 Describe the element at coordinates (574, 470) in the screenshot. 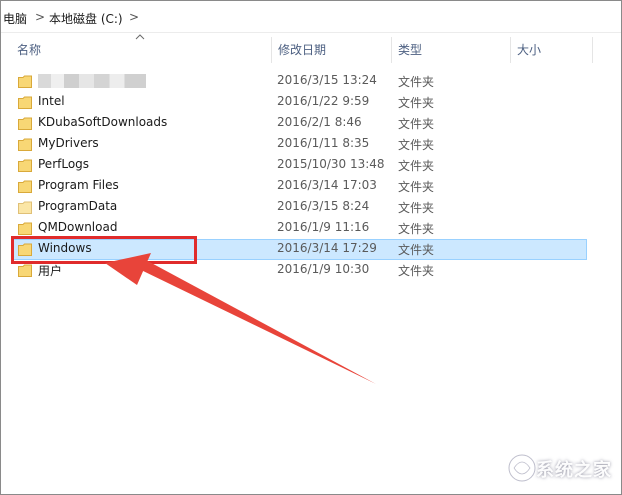

I see `watermark-text: 系统之家` at that location.